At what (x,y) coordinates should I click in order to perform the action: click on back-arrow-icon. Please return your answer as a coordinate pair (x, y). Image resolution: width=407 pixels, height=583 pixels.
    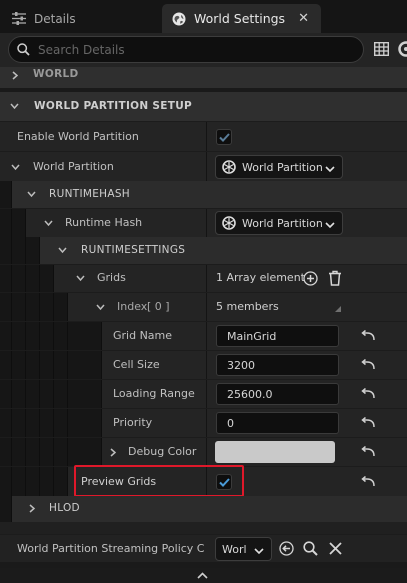
    Looking at the image, I should click on (286, 548).